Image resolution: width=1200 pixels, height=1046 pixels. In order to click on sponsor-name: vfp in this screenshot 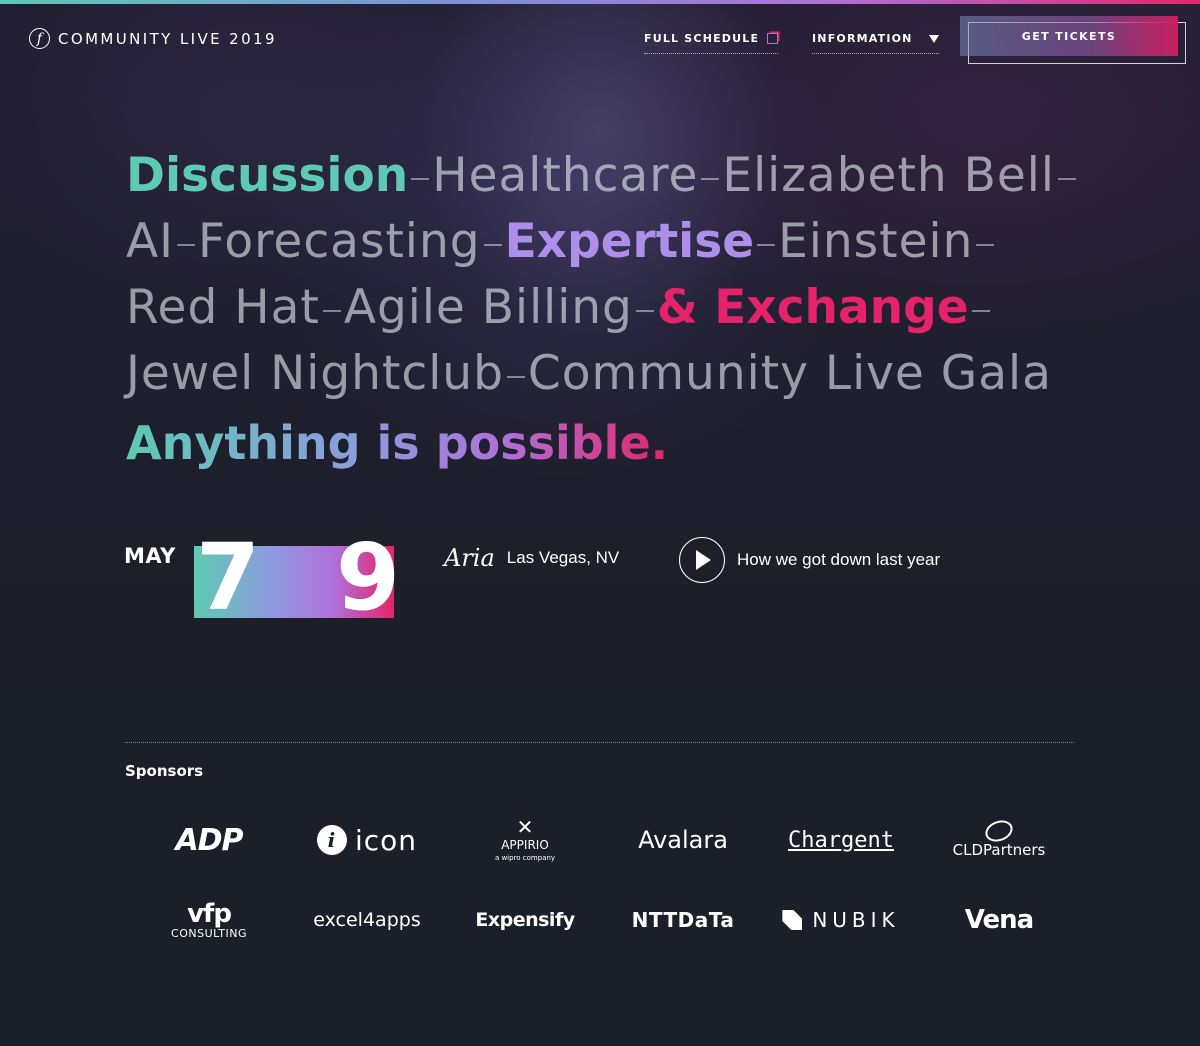, I will do `click(209, 913)`.